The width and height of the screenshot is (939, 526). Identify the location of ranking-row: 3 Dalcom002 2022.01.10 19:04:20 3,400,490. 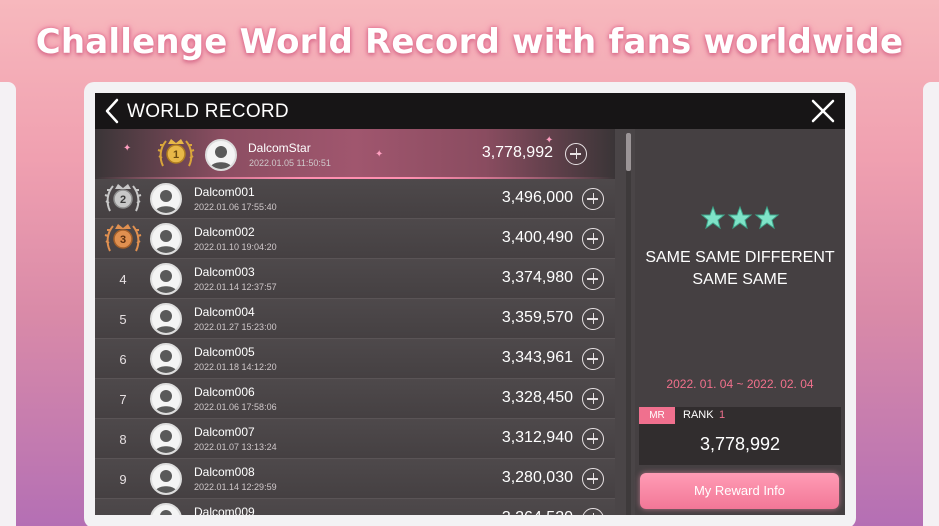
(355, 239).